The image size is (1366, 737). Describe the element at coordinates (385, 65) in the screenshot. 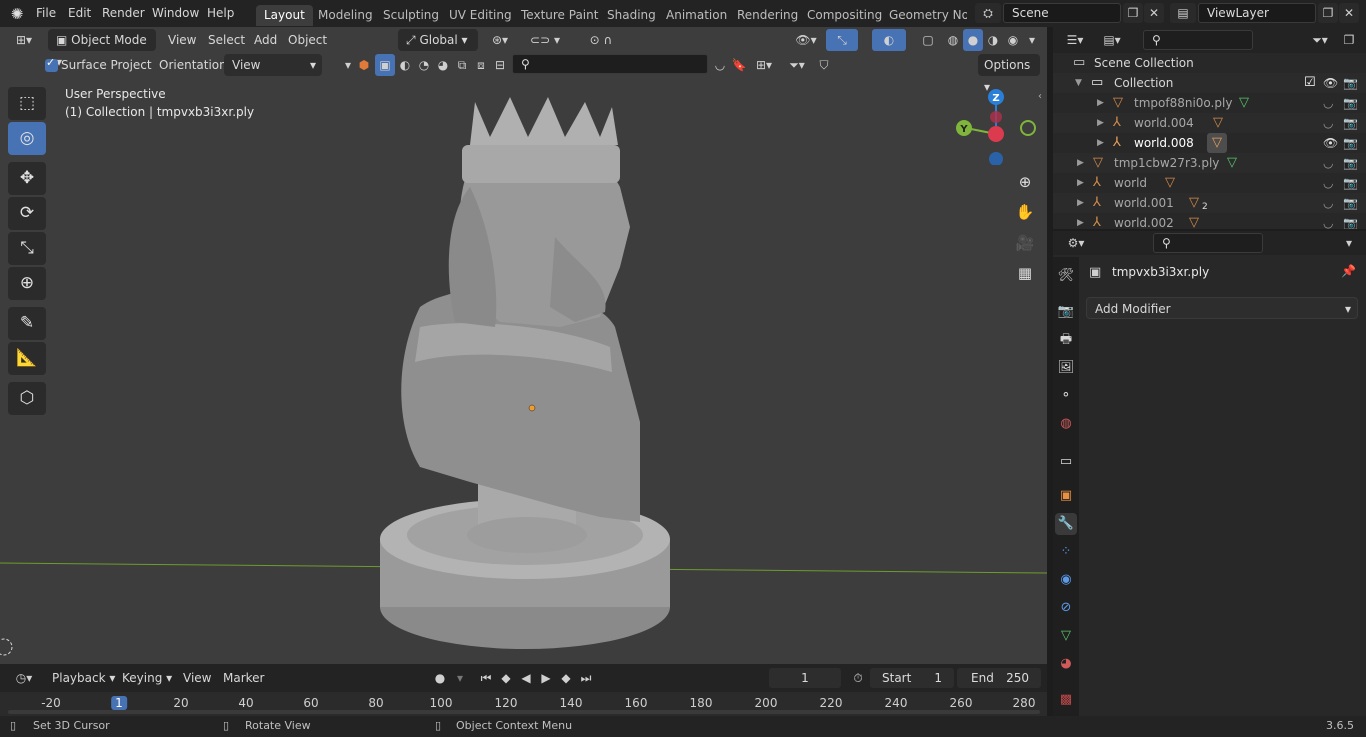

I see `select-box-icon: ▣` at that location.